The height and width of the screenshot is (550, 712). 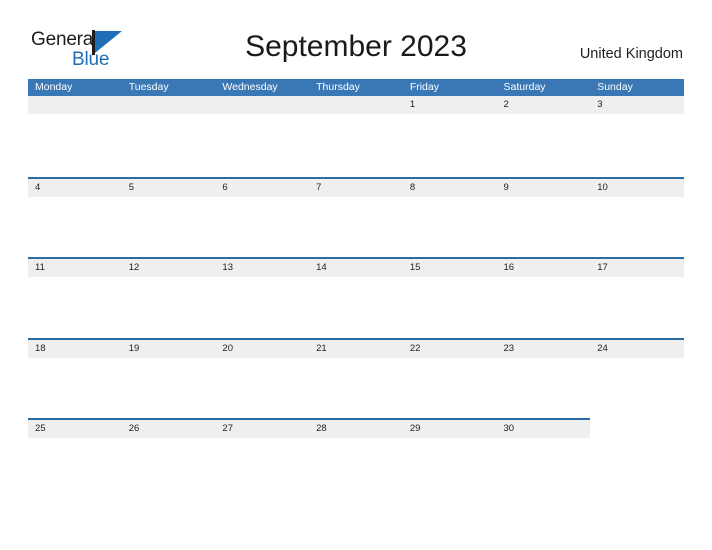 I want to click on day-number-cell: 19, so click(x=169, y=349).